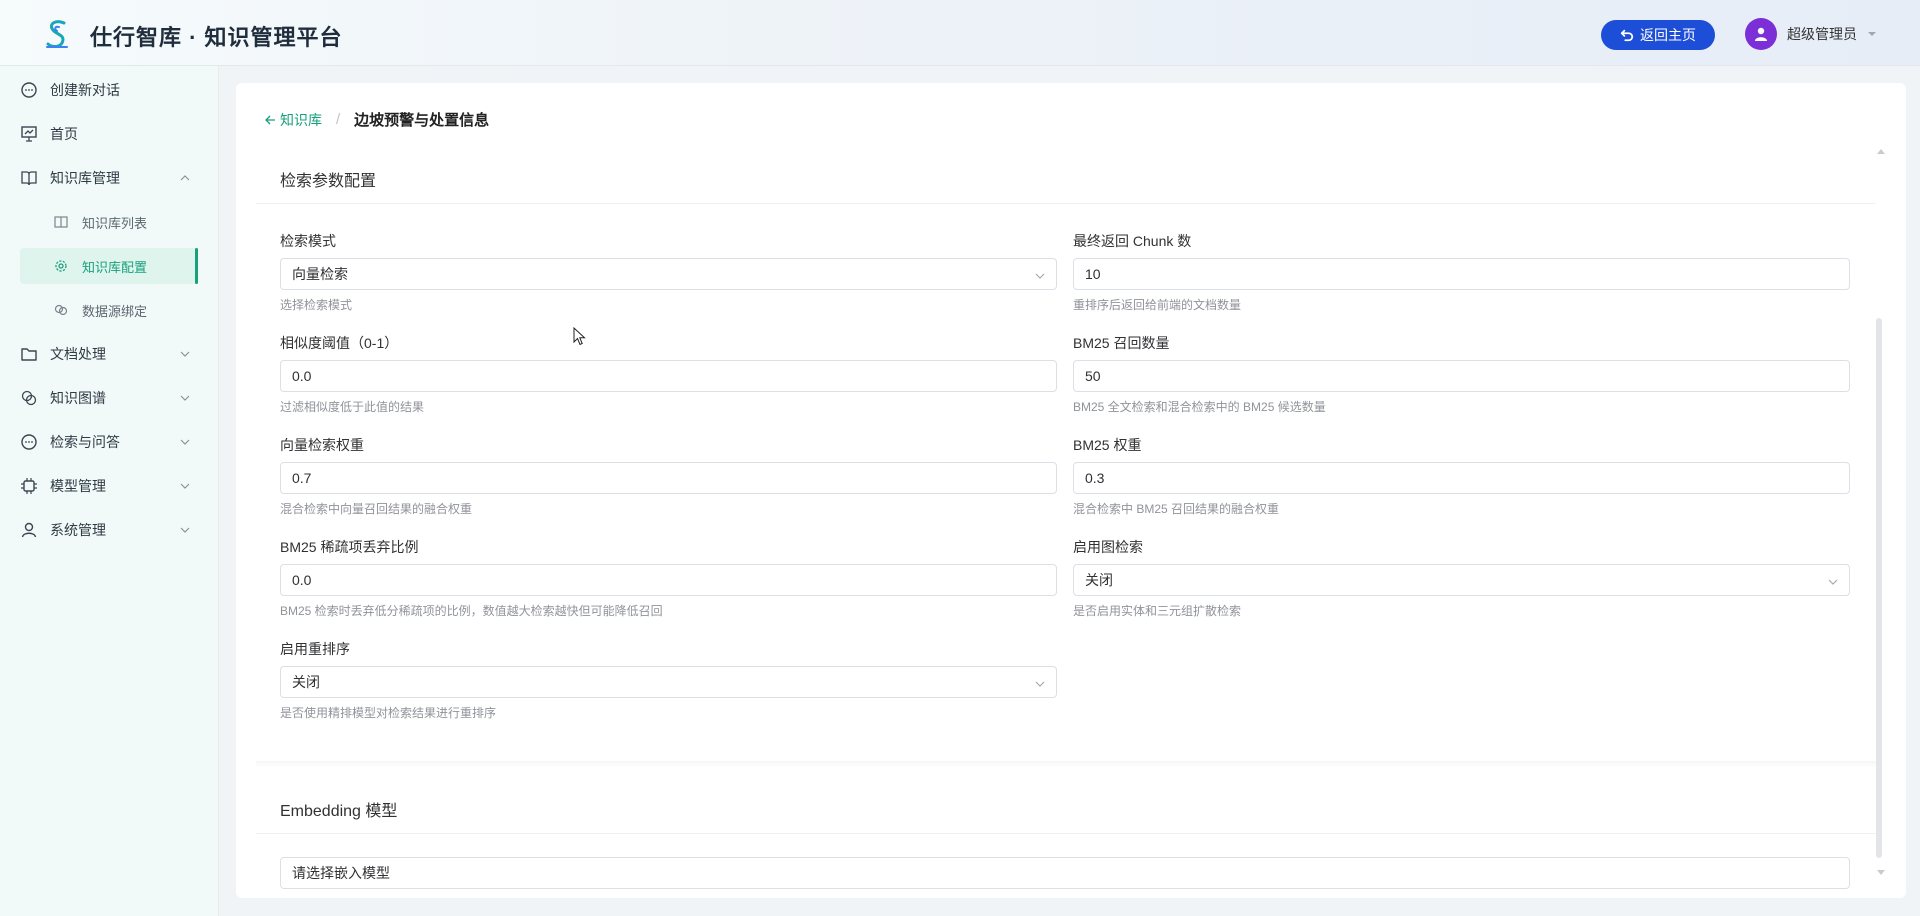  What do you see at coordinates (388, 713) in the screenshot?
I see `rerank-hint: 是否使用精排模型对检索结果进行重排序` at bounding box center [388, 713].